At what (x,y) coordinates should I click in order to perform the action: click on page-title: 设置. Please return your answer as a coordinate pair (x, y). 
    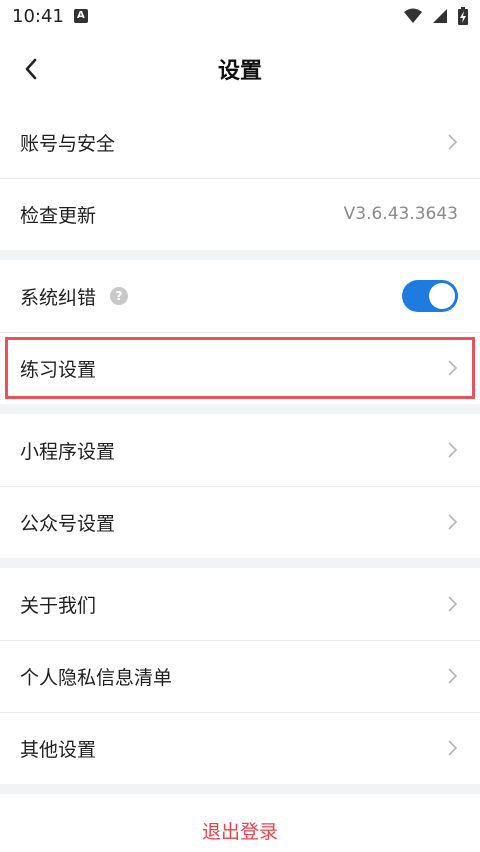
    Looking at the image, I should click on (239, 71).